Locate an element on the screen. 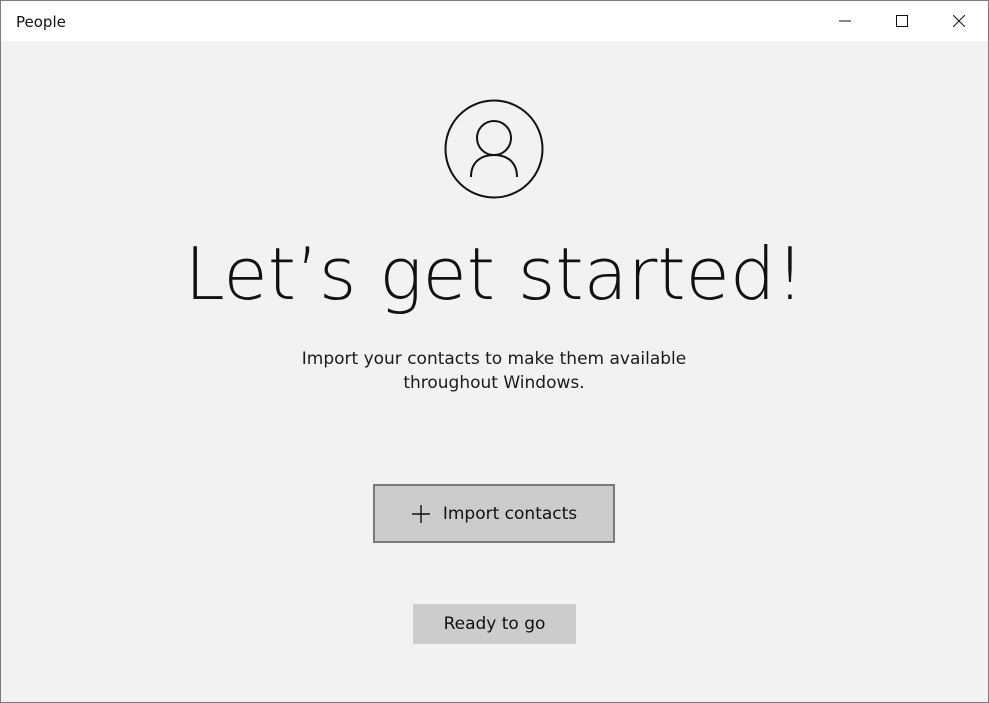  minimize-button is located at coordinates (845, 21).